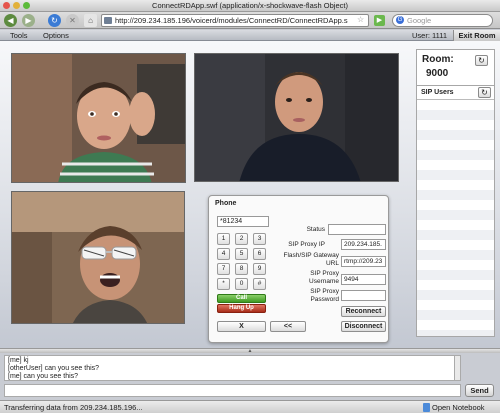 This screenshot has width=500, height=413. What do you see at coordinates (363, 261) in the screenshot?
I see `gateway-url-input: rtmp://209.23` at bounding box center [363, 261].